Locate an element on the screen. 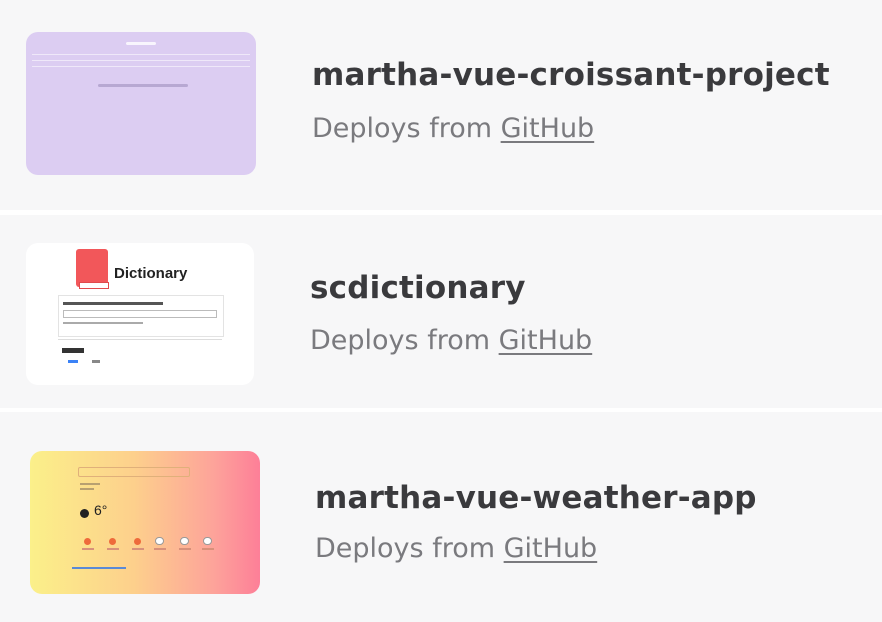 This screenshot has width=882, height=622. site-name: martha-vue-weather-app is located at coordinates (536, 498).